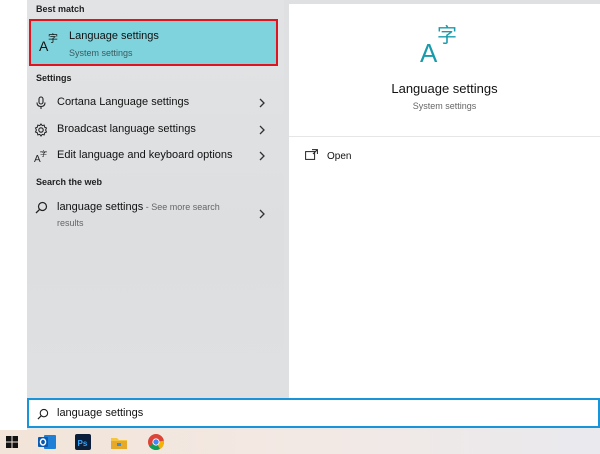  Describe the element at coordinates (100, 207) in the screenshot. I see `web-search-query: language settings` at that location.